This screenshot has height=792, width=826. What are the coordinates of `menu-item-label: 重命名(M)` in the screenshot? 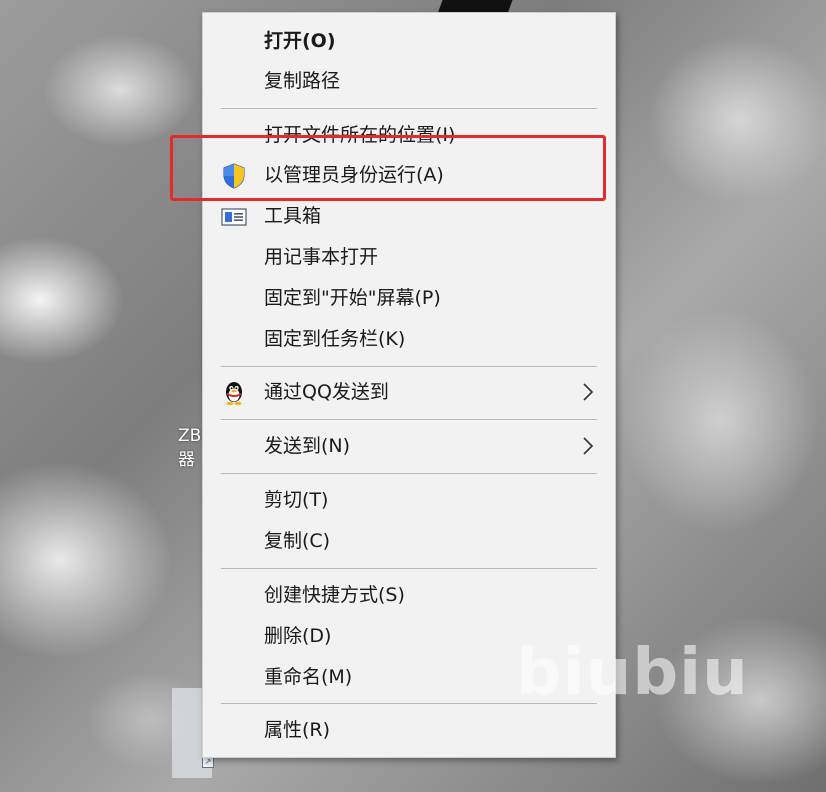 It's located at (308, 677).